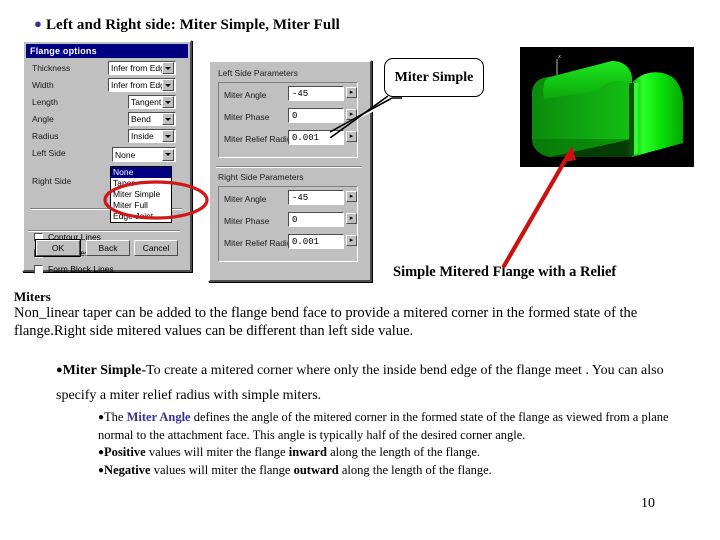  Describe the element at coordinates (351, 240) in the screenshot. I see `spinner-right-miter-relief-radius: ▸` at that location.